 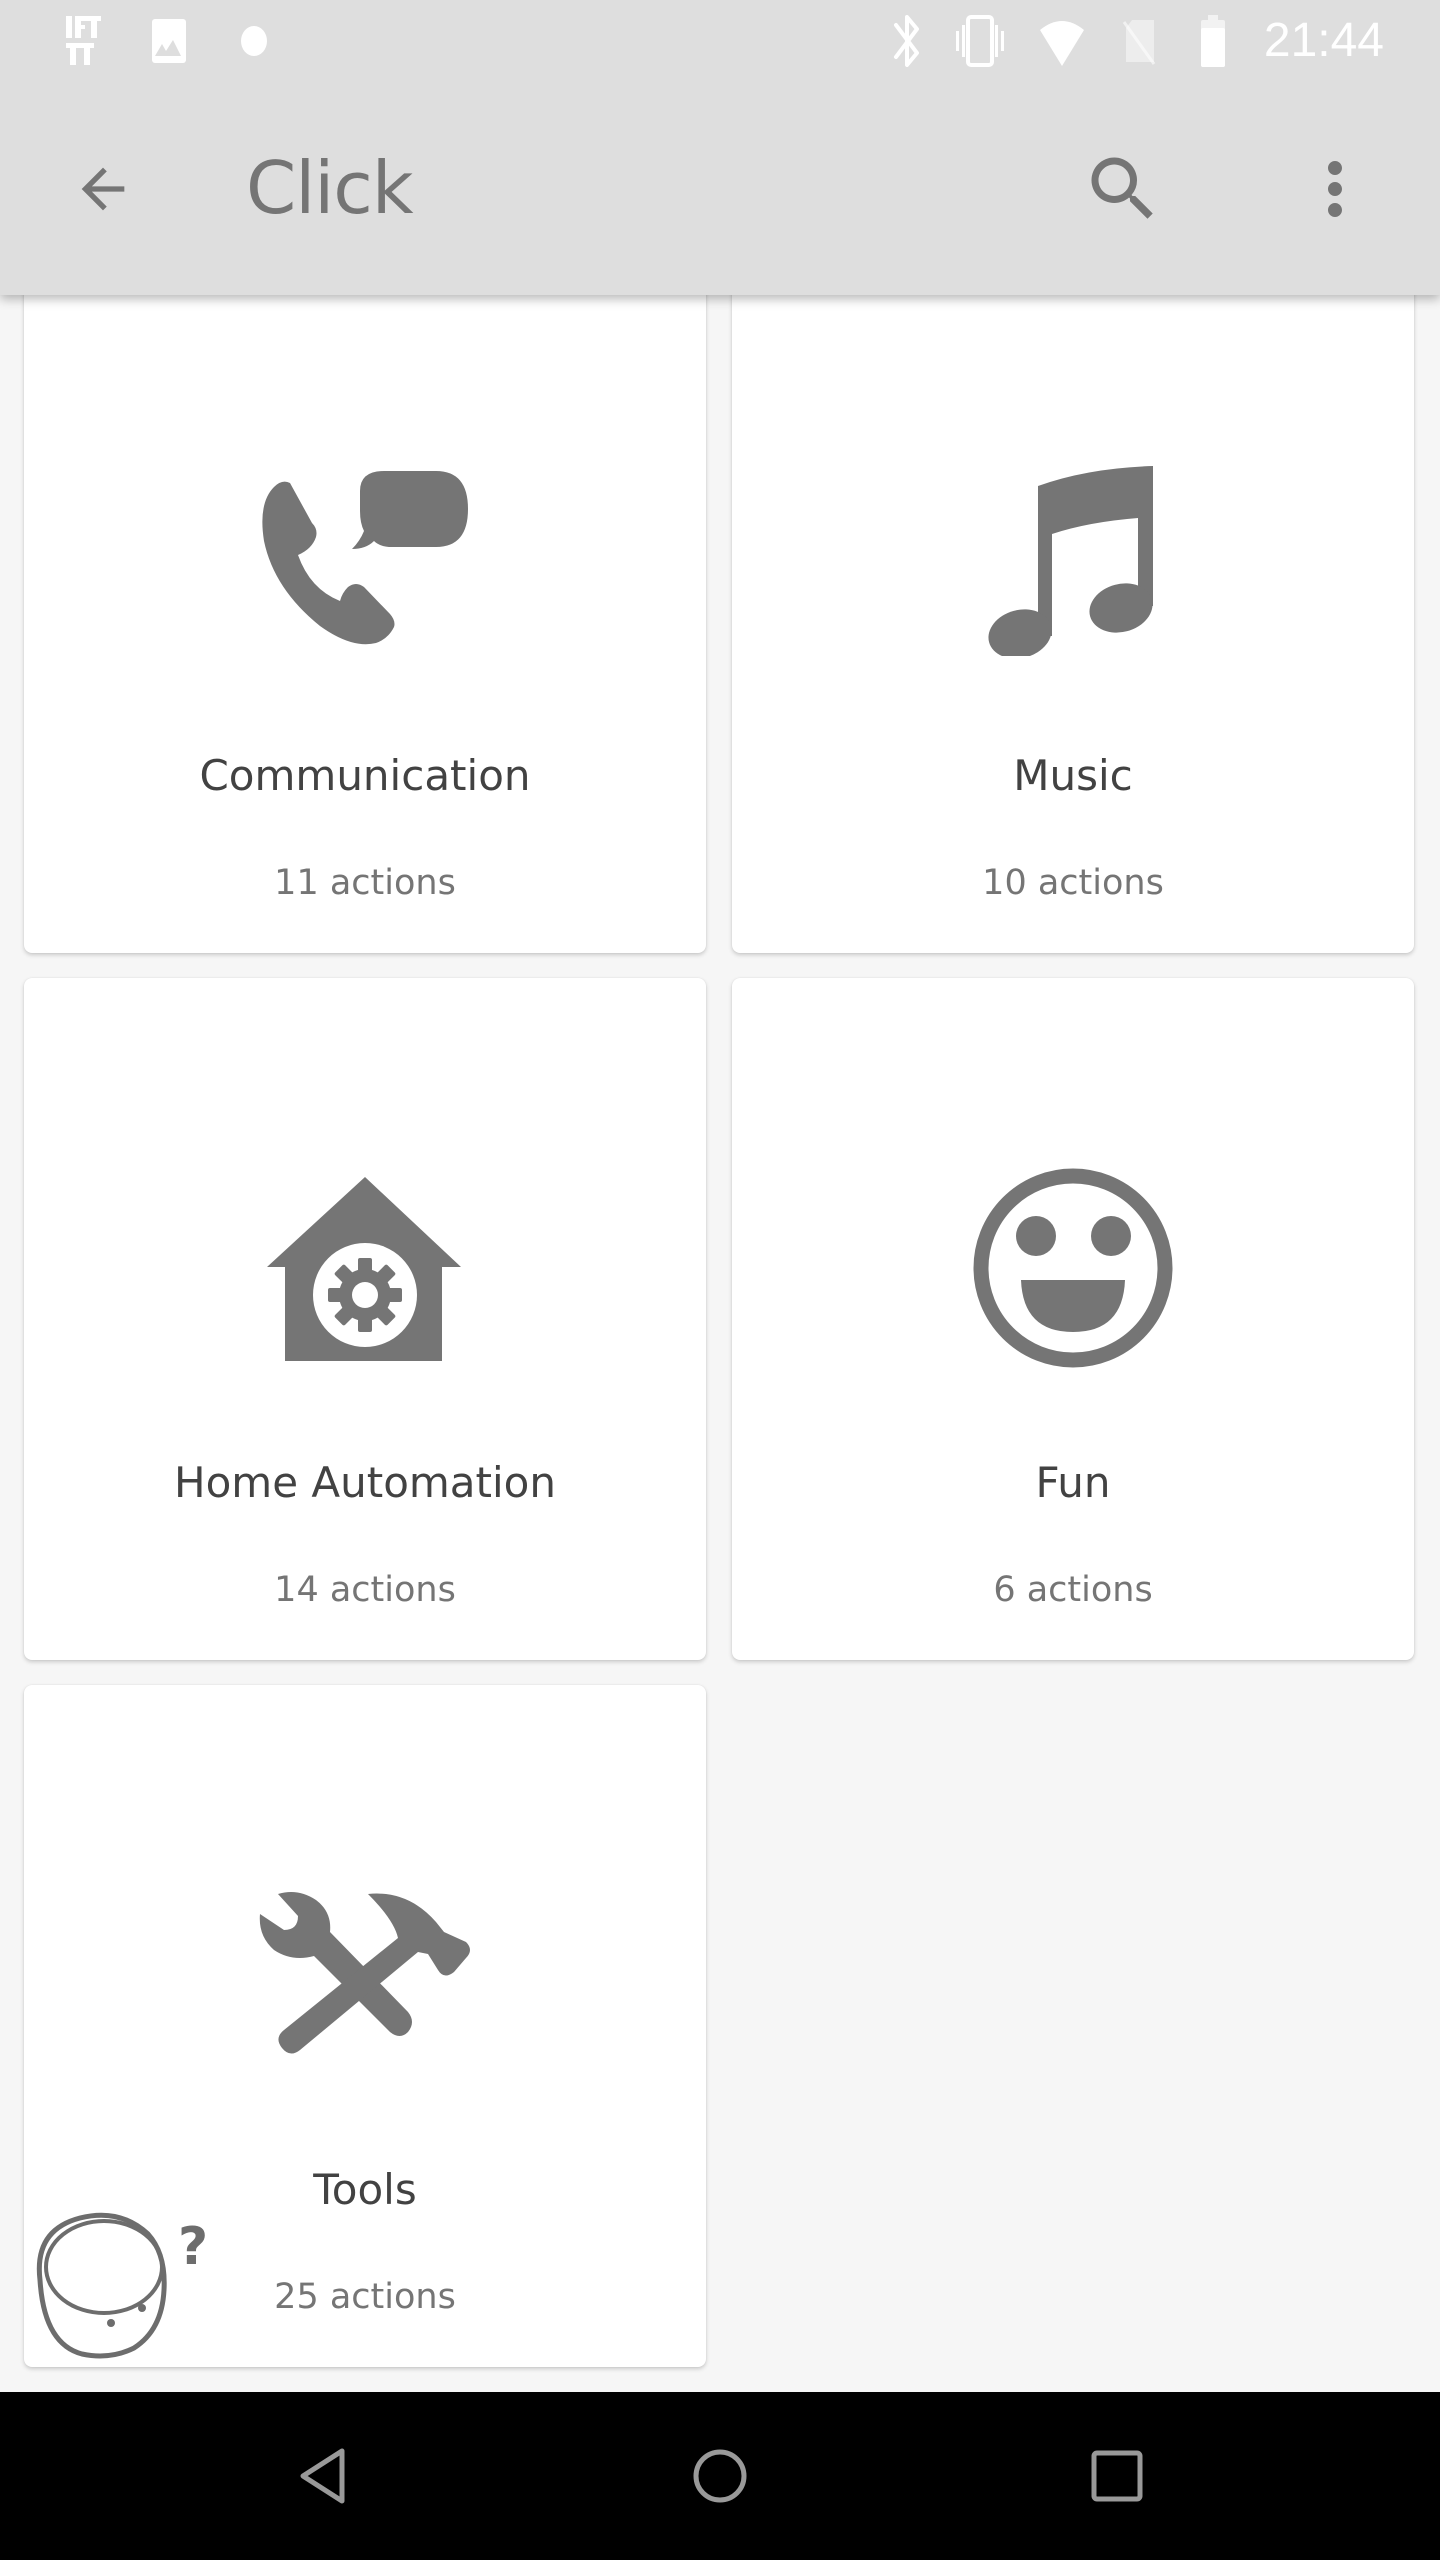 What do you see at coordinates (720, 41) in the screenshot?
I see `status-bar: 21:44` at bounding box center [720, 41].